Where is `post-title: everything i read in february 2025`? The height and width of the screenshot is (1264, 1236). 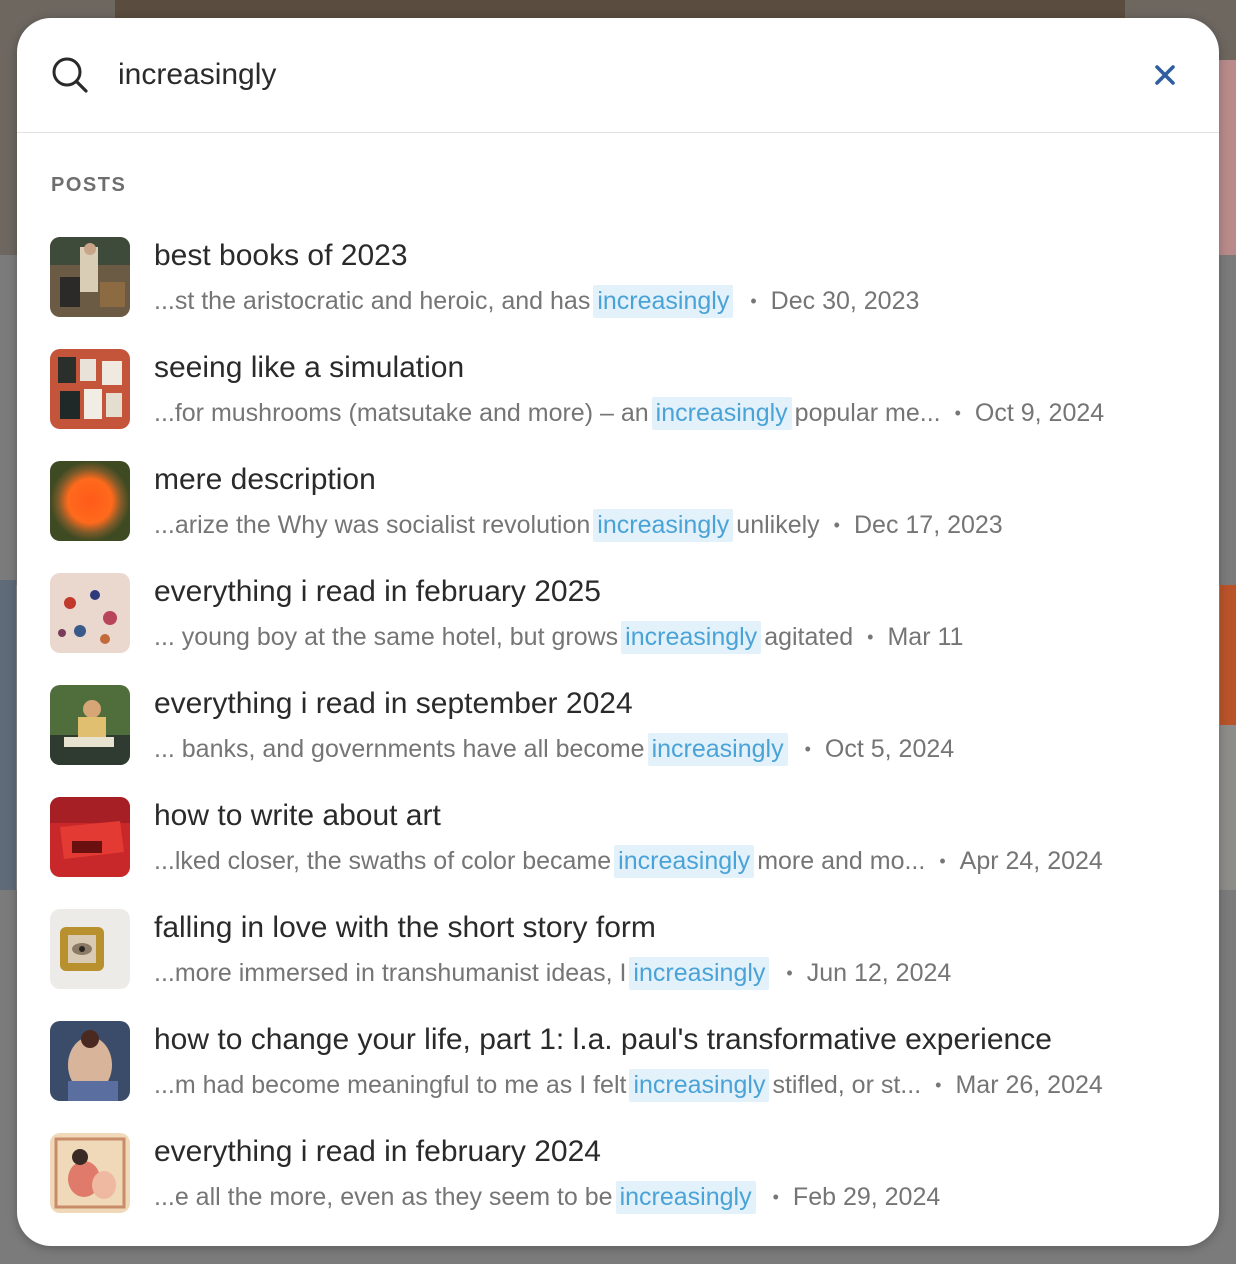
post-title: everything i read in february 2025 is located at coordinates (377, 591).